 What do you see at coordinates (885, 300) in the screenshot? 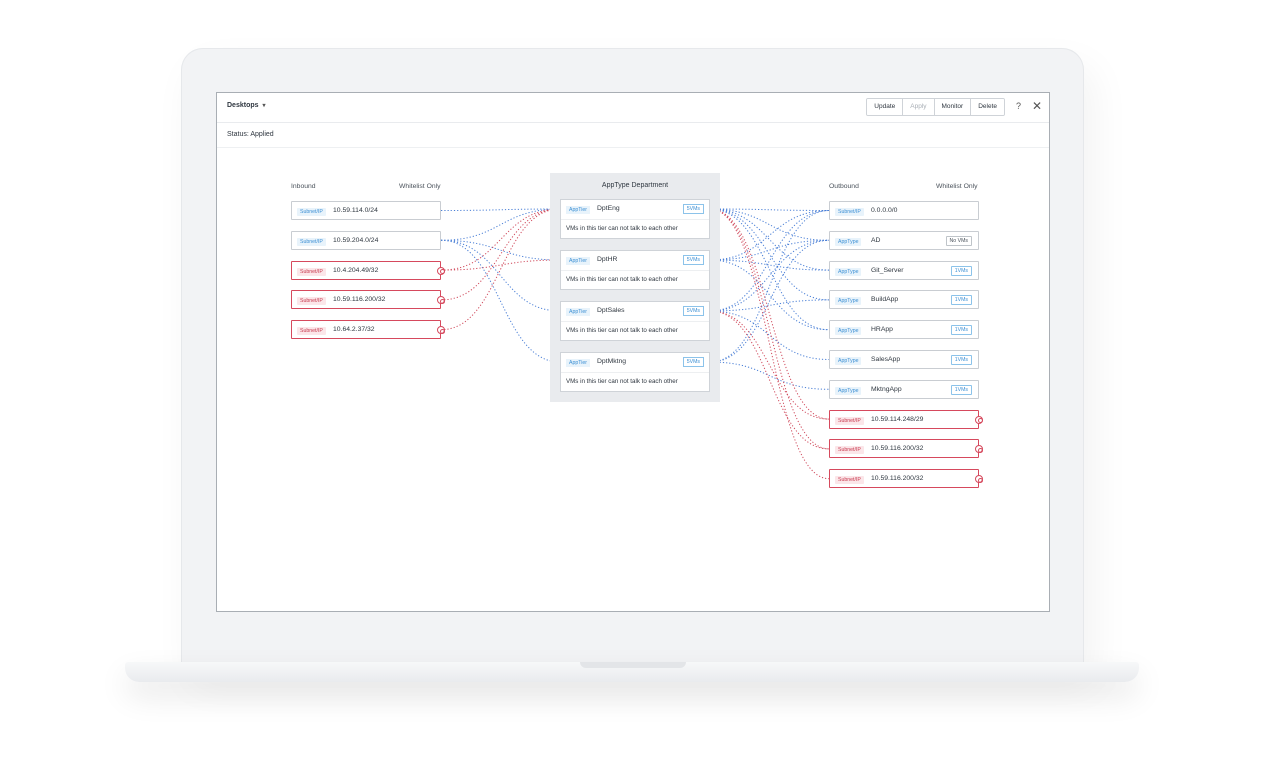
I see `node-label: BuildApp` at bounding box center [885, 300].